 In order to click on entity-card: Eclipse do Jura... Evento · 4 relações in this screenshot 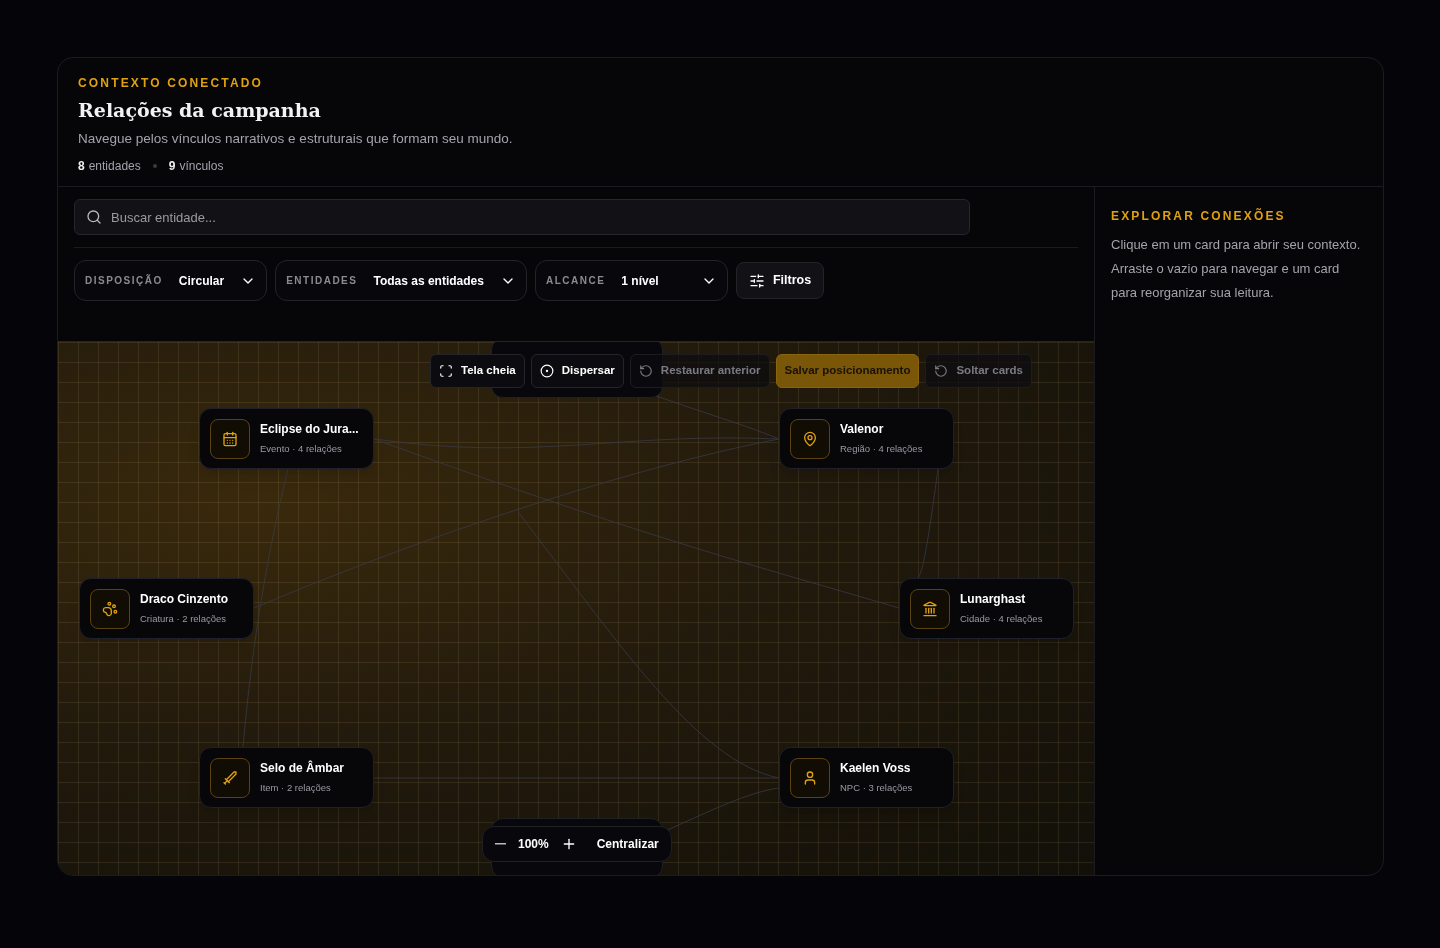, I will do `click(286, 438)`.